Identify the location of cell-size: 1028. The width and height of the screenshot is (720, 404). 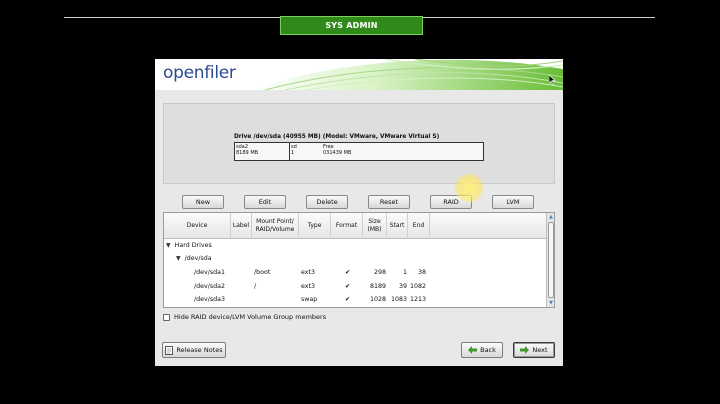
(377, 299).